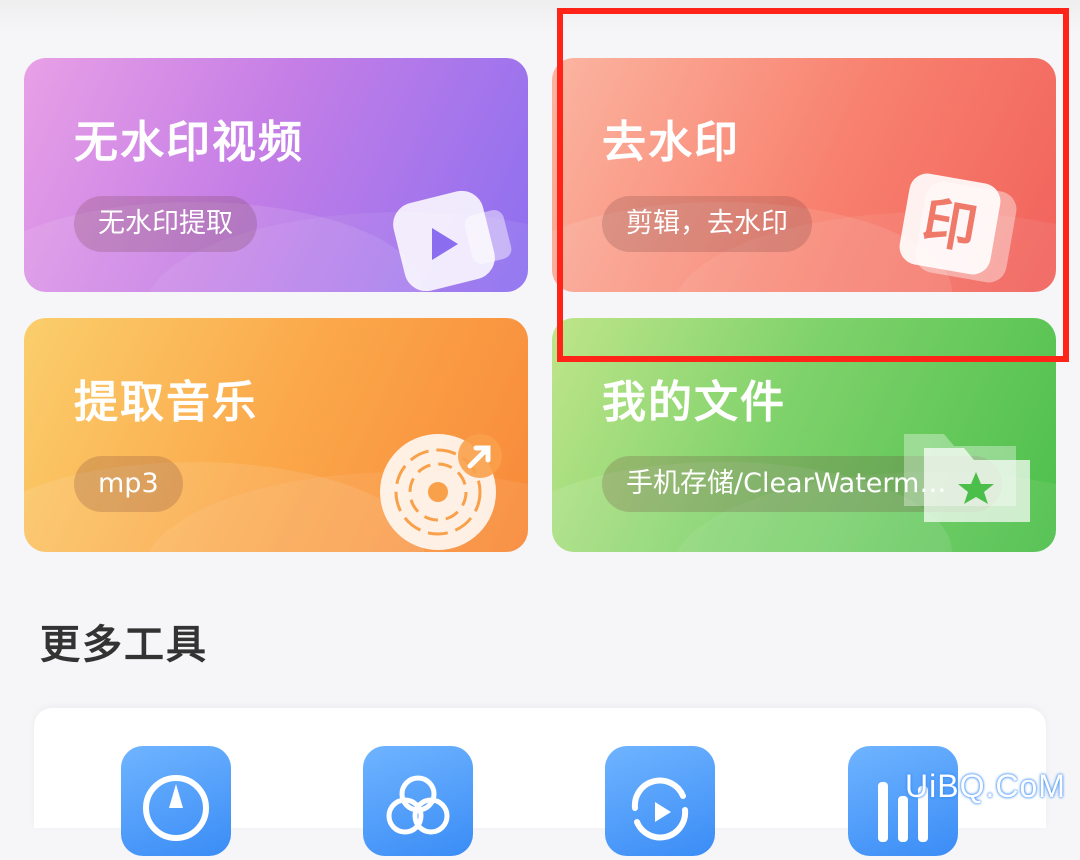 This screenshot has height=860, width=1080. I want to click on card-subtitle-pill: 剪辑，去水印, so click(707, 224).